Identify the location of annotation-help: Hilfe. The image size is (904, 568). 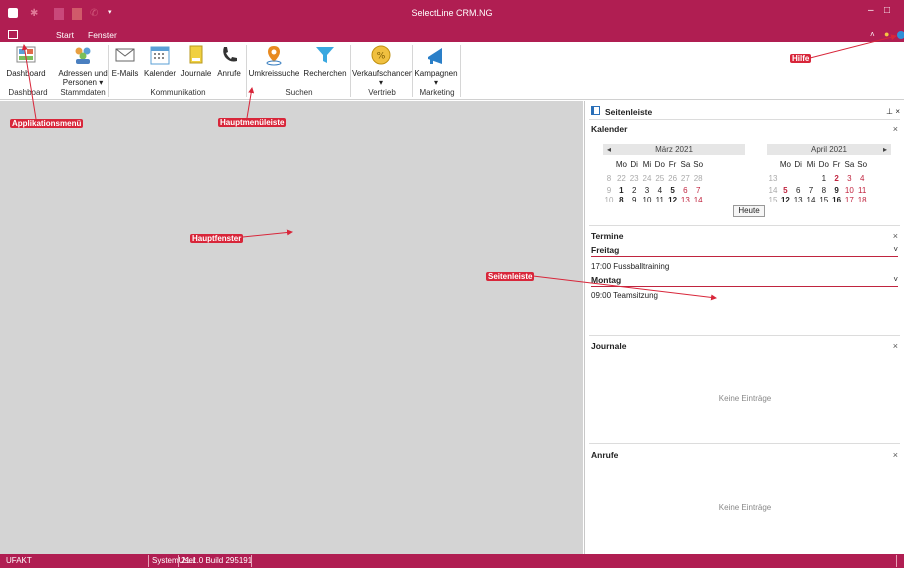
(801, 58).